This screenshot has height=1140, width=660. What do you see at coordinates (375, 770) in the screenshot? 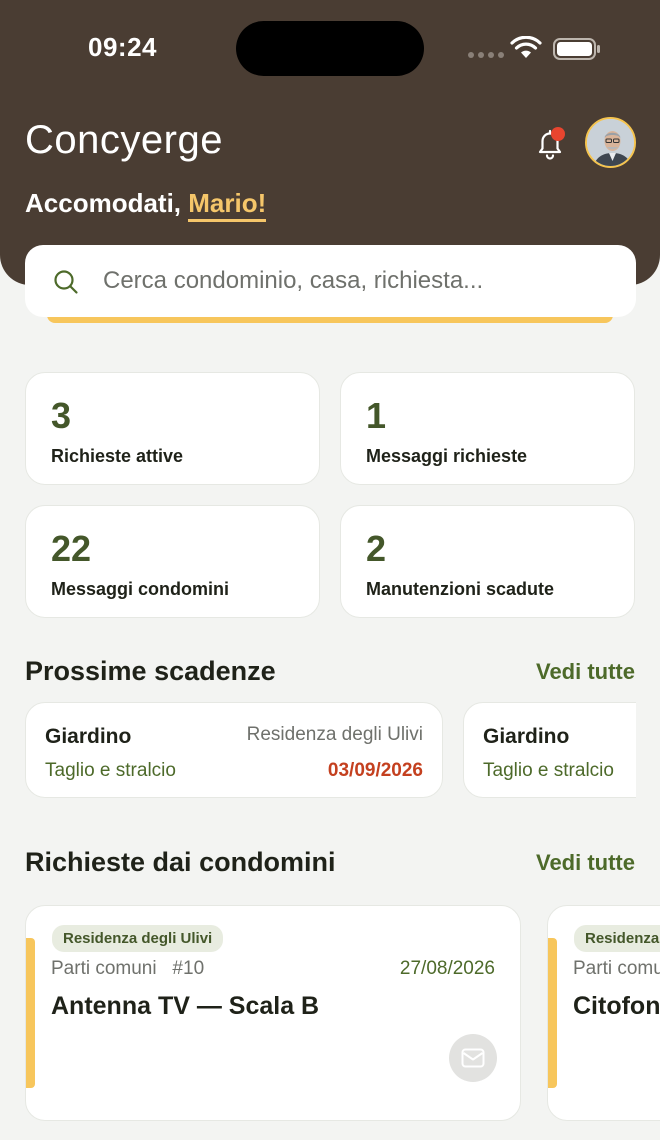
I see `deadline-date: 03/09/2026` at bounding box center [375, 770].